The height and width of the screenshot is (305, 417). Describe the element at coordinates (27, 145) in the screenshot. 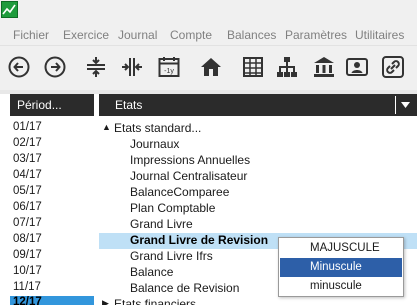

I see `period-item: 02/17` at that location.